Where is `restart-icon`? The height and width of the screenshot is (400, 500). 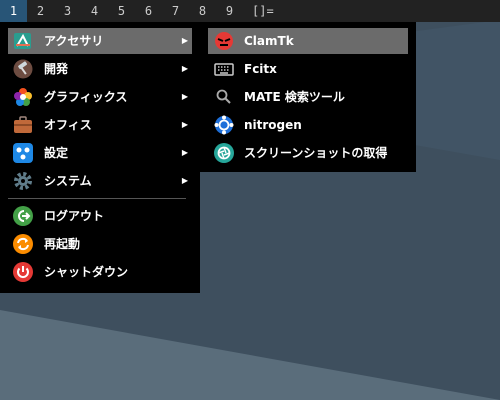 restart-icon is located at coordinates (23, 244).